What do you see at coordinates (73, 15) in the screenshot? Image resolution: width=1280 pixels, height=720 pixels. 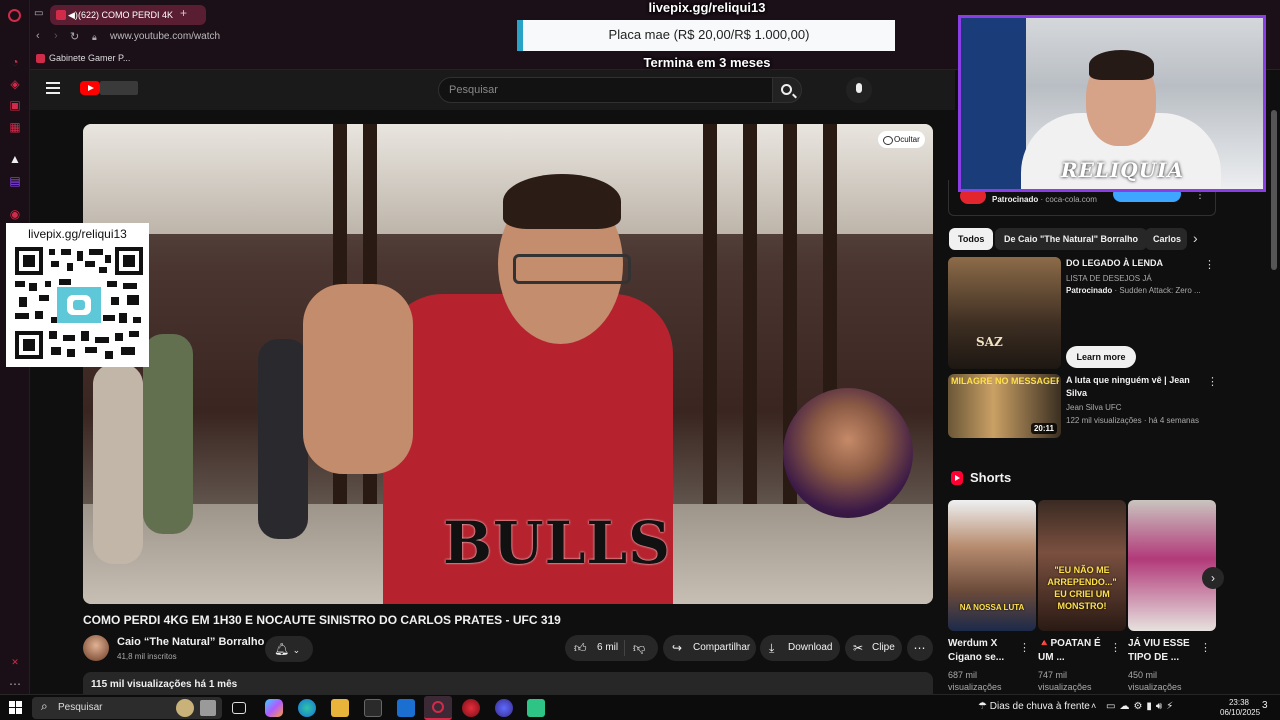 I see `speaker-icon: ◀)` at bounding box center [73, 15].